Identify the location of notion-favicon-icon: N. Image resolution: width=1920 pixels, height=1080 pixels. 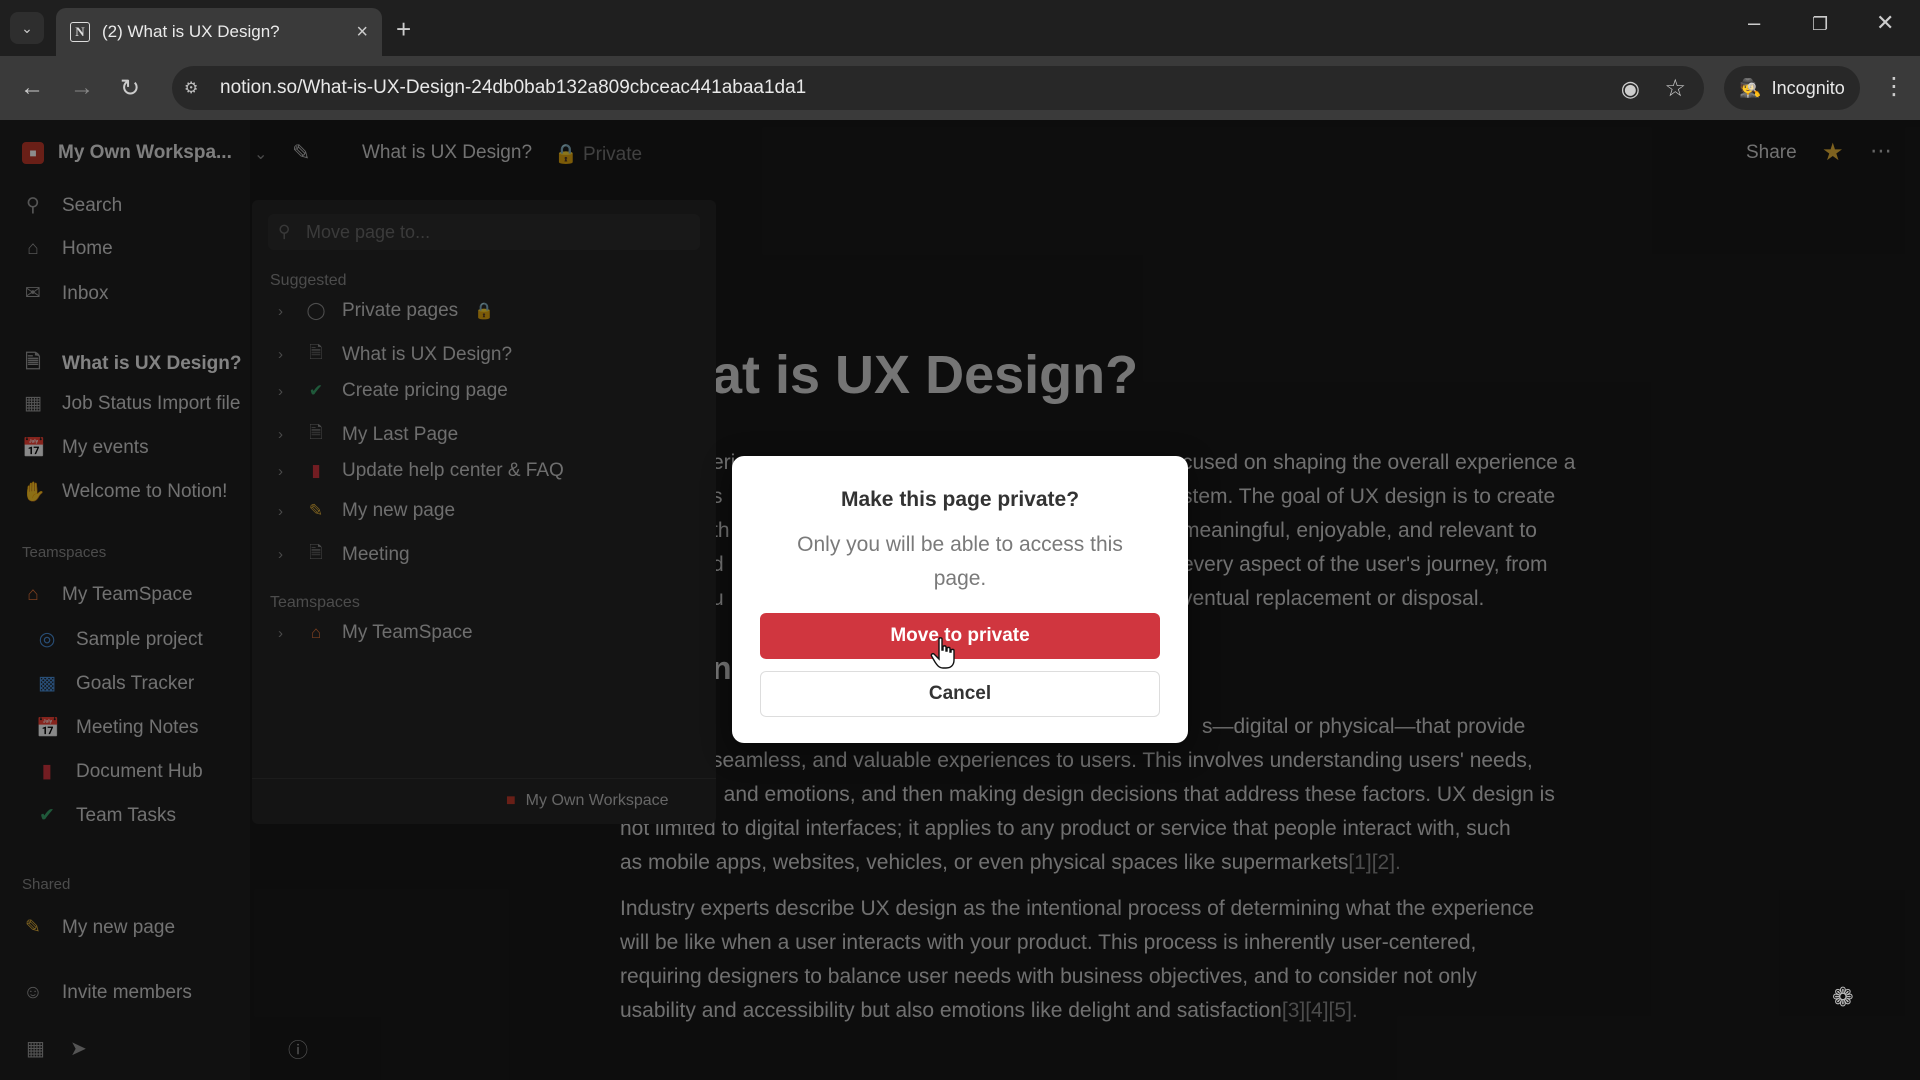
(80, 32).